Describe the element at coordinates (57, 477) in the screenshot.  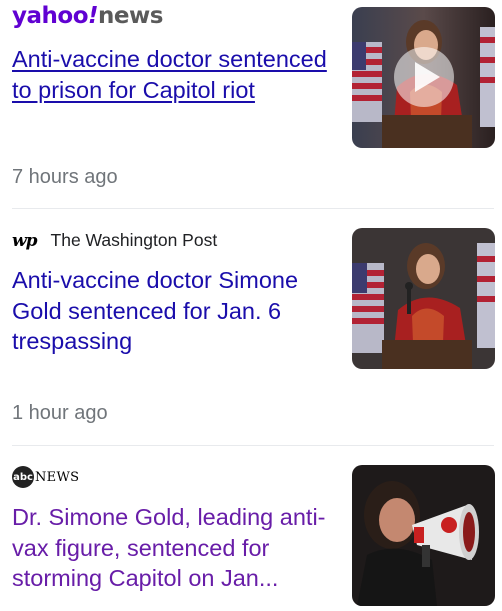
I see `source-name: NEWS` at that location.